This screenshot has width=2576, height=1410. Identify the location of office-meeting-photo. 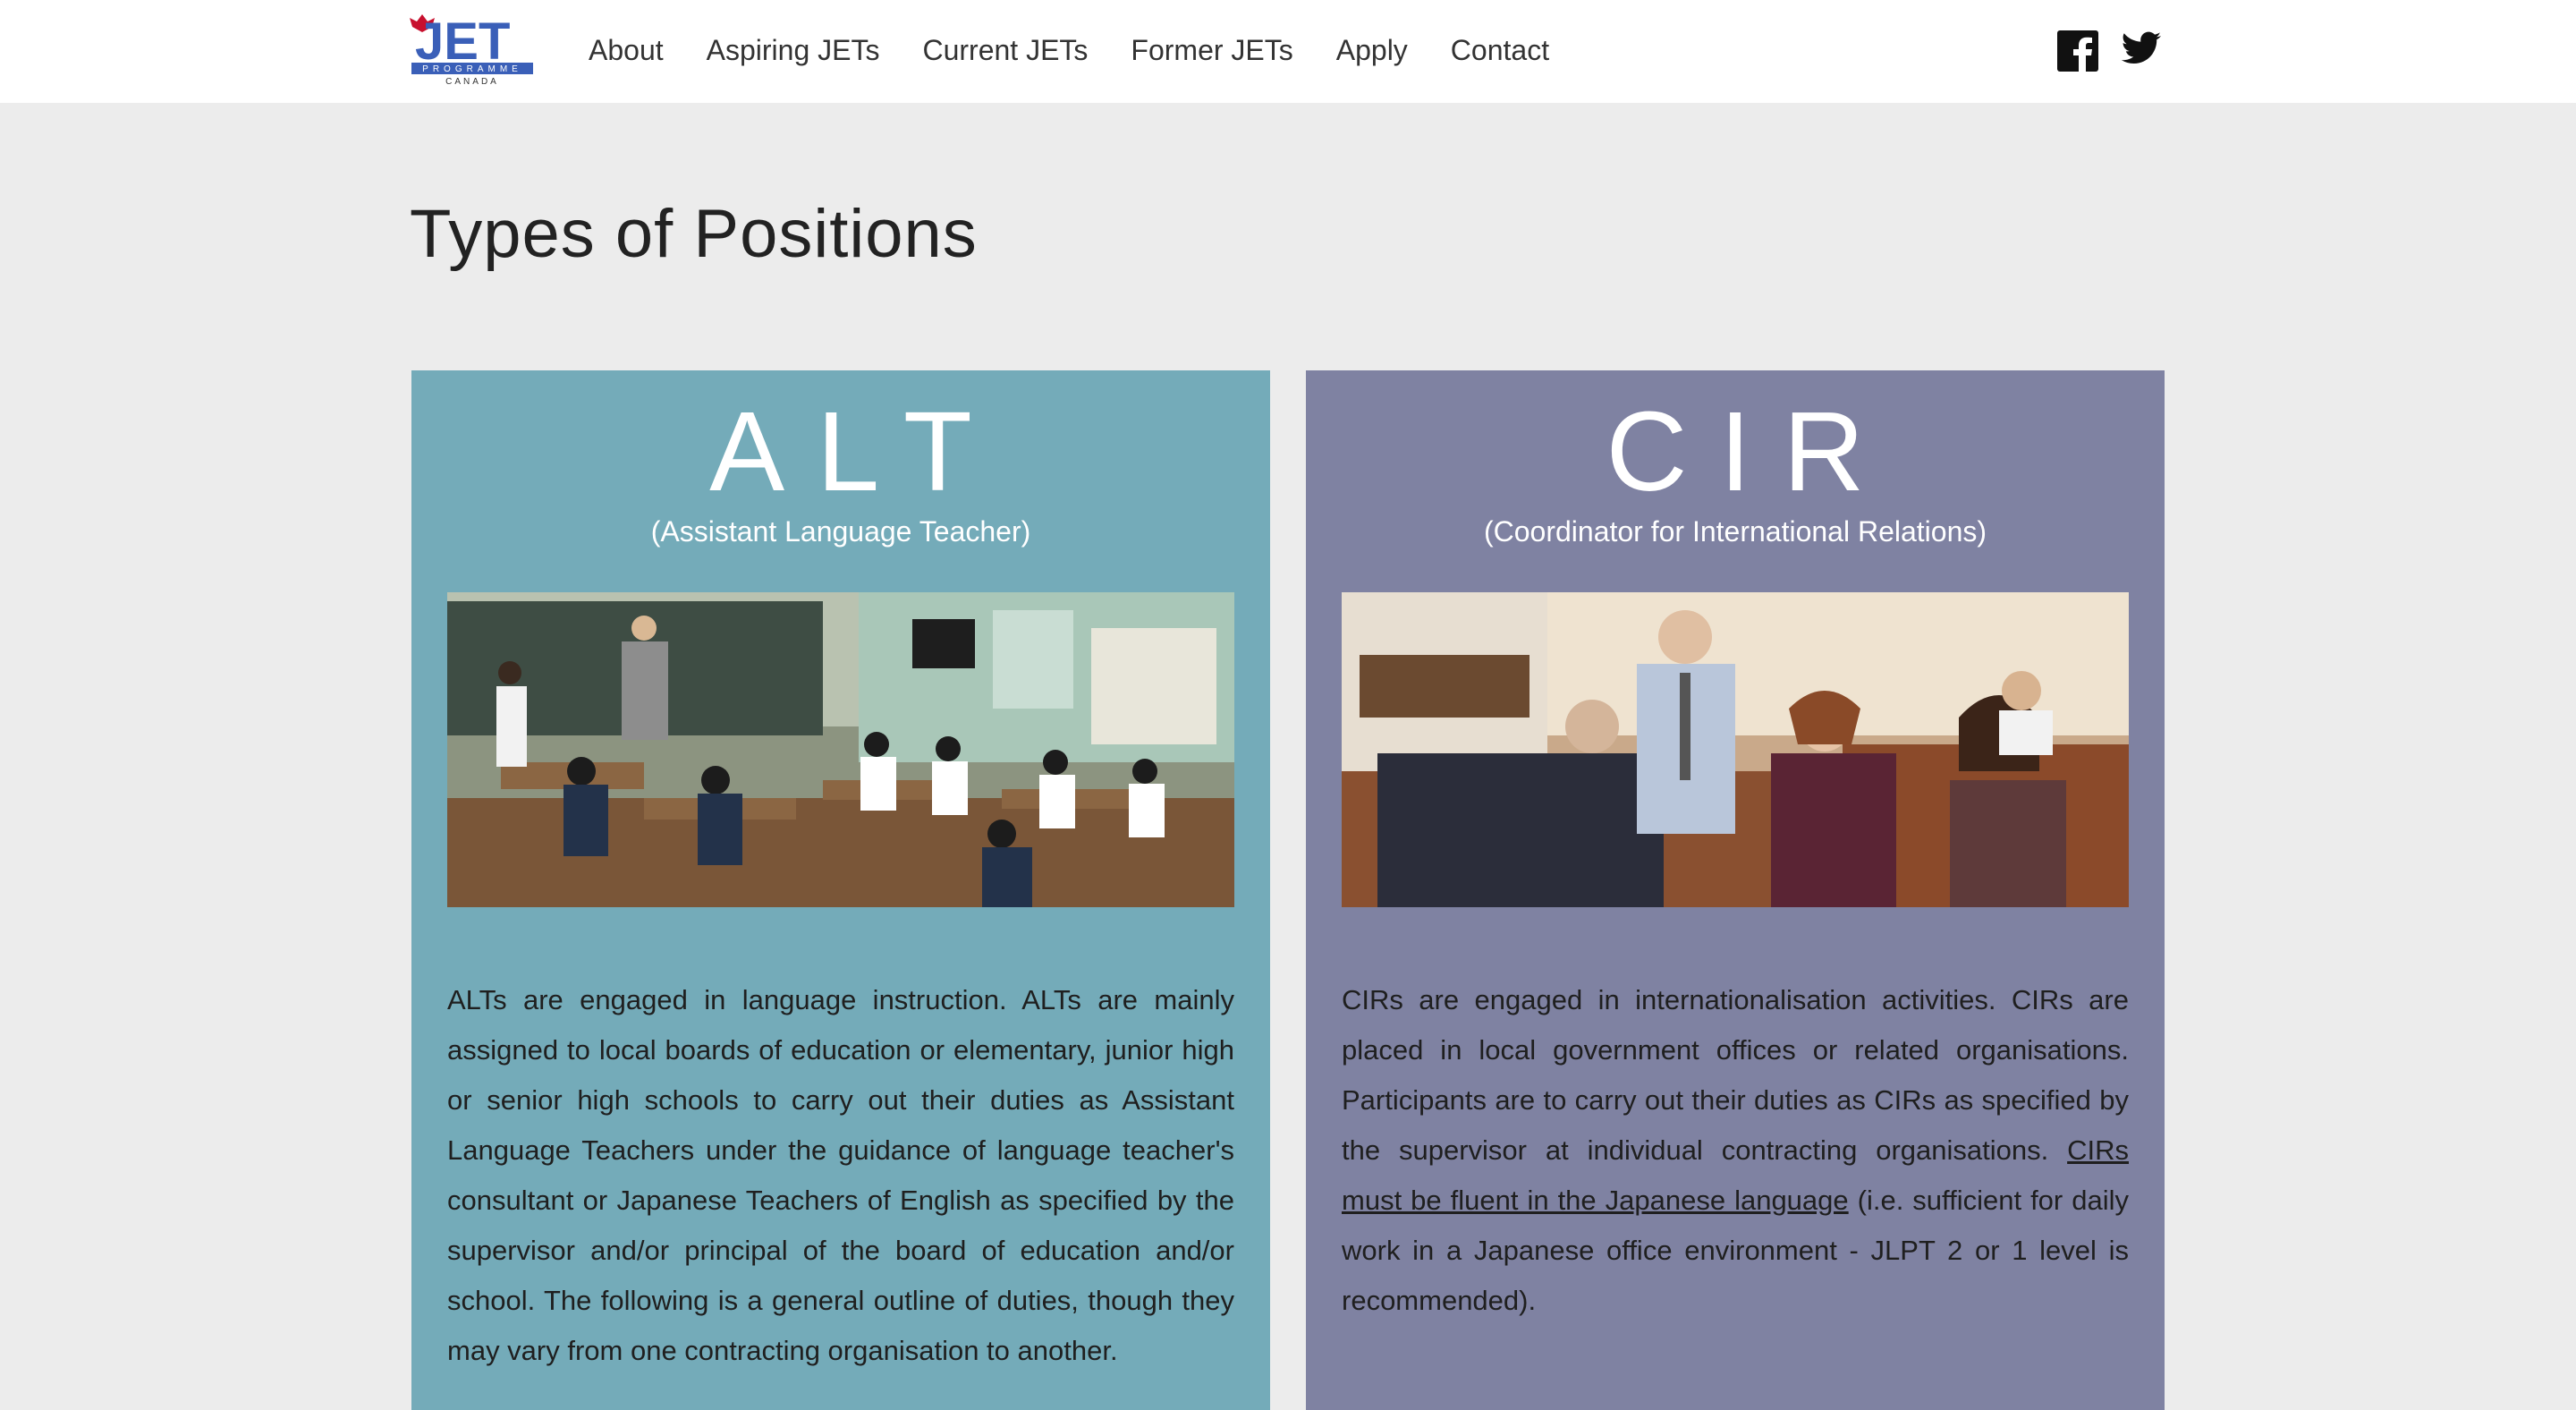
(1735, 750).